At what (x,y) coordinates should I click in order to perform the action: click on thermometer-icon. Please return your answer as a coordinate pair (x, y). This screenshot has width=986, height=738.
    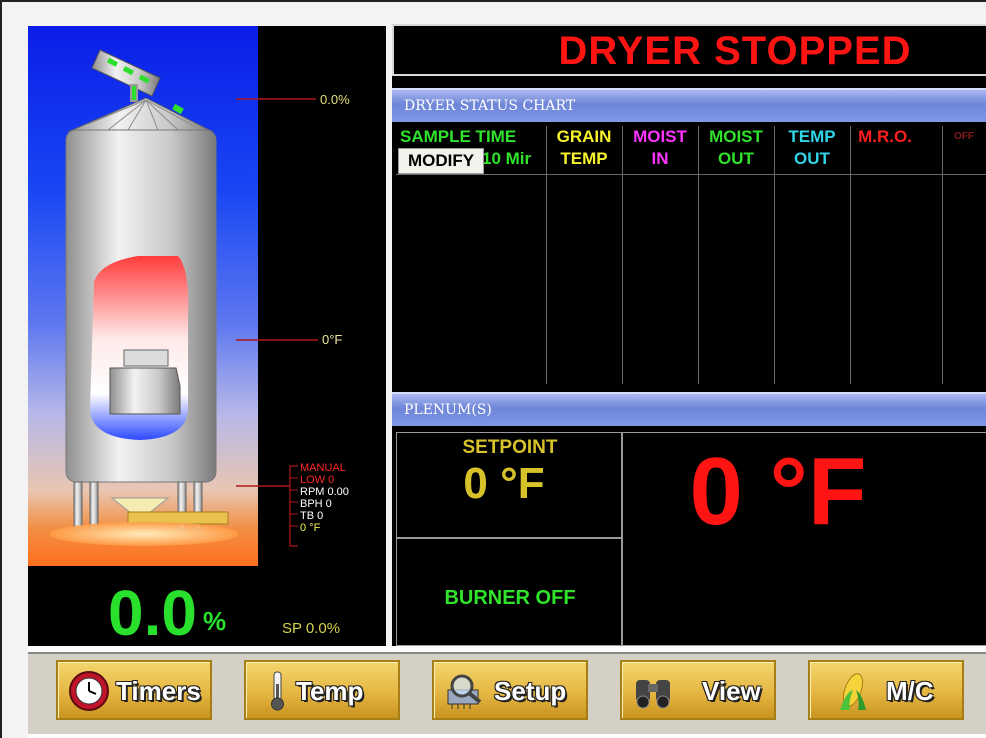
    Looking at the image, I should click on (277, 691).